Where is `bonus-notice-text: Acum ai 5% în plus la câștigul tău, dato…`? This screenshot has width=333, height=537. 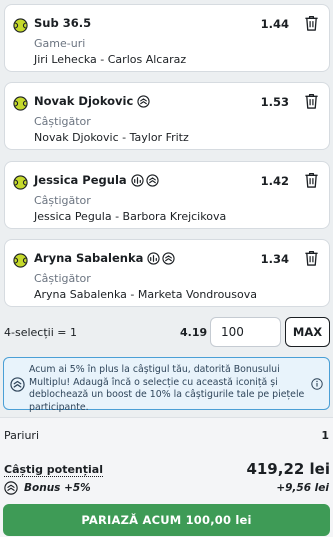
bonus-notice-text: Acum ai 5% în plus la câștigul tău, dato… is located at coordinates (167, 388).